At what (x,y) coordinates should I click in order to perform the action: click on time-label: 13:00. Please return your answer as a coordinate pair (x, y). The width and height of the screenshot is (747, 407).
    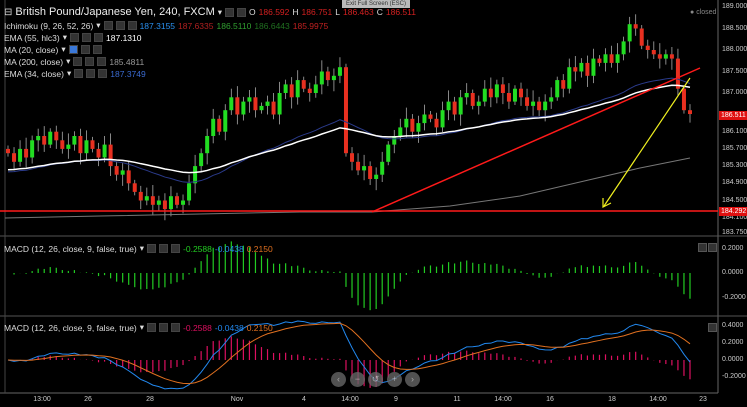
    Looking at the image, I should click on (42, 399).